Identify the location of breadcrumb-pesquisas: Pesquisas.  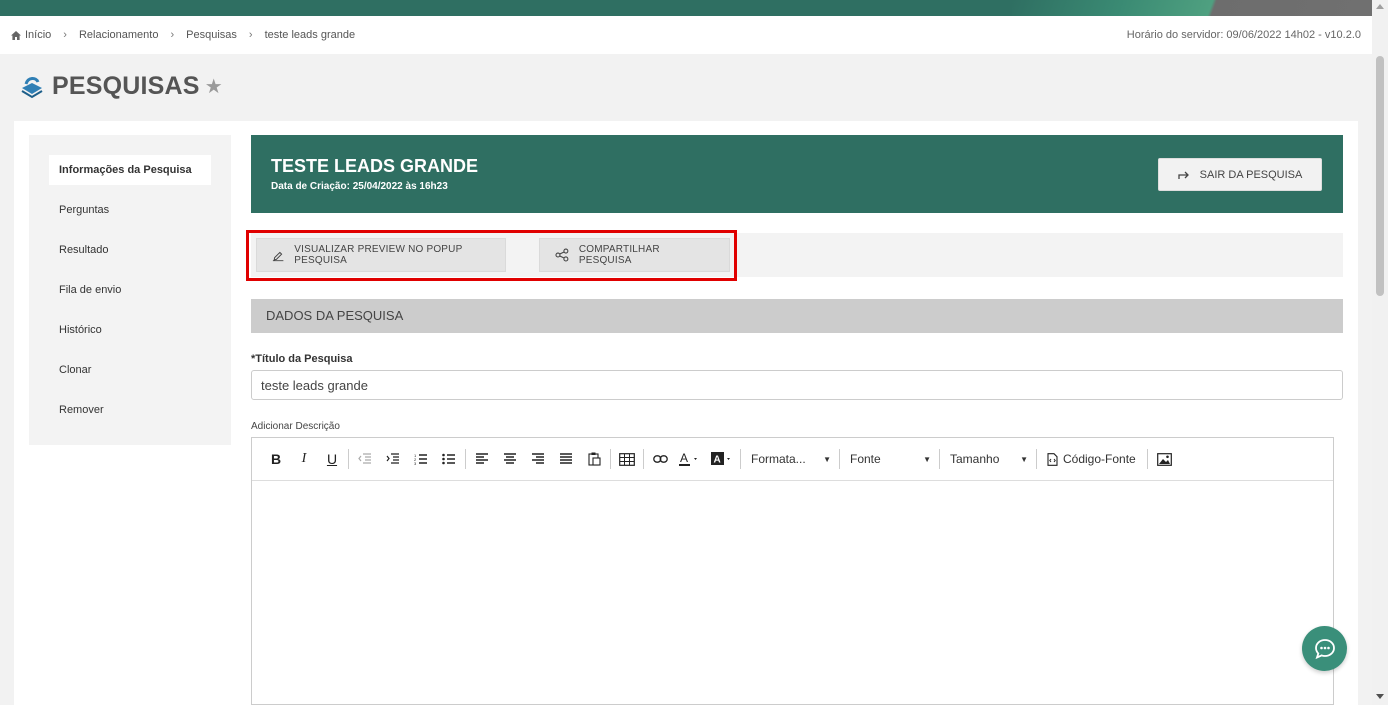
(211, 35).